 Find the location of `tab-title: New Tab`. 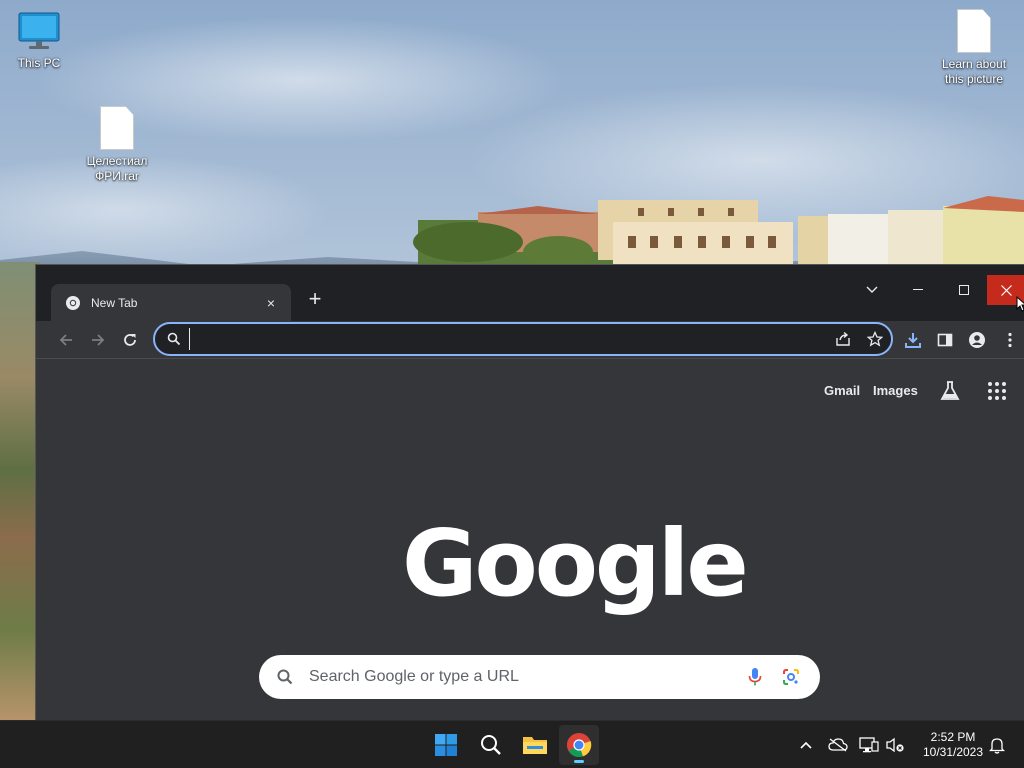

tab-title: New Tab is located at coordinates (114, 302).